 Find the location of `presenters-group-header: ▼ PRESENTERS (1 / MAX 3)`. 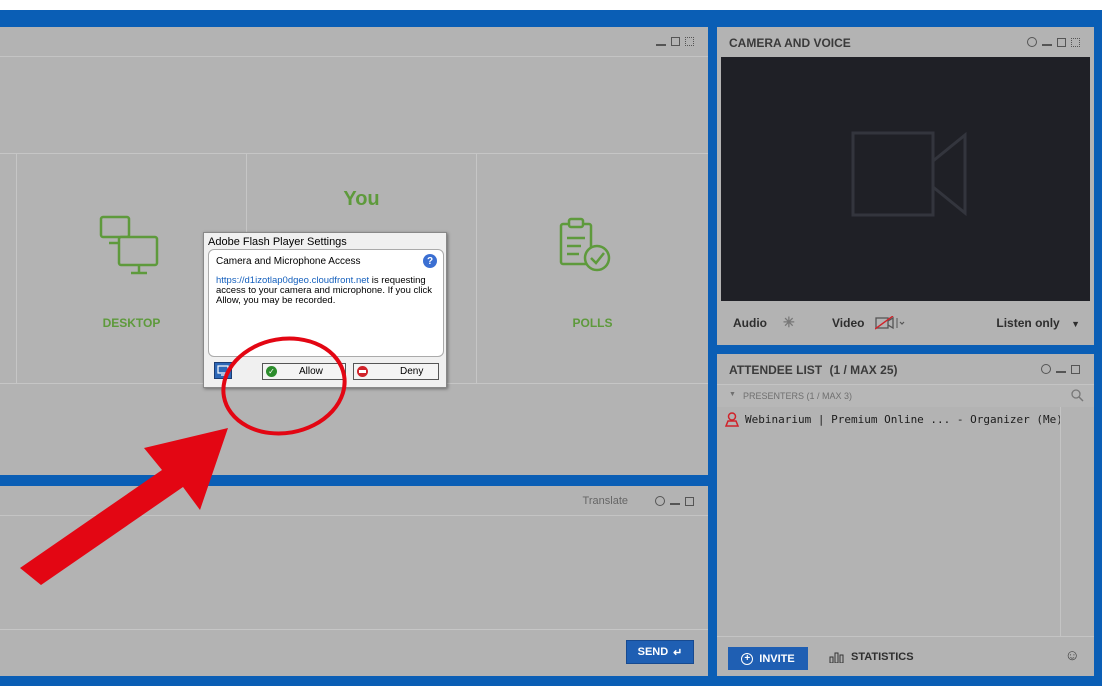

presenters-group-header: ▼ PRESENTERS (1 / MAX 3) is located at coordinates (905, 396).